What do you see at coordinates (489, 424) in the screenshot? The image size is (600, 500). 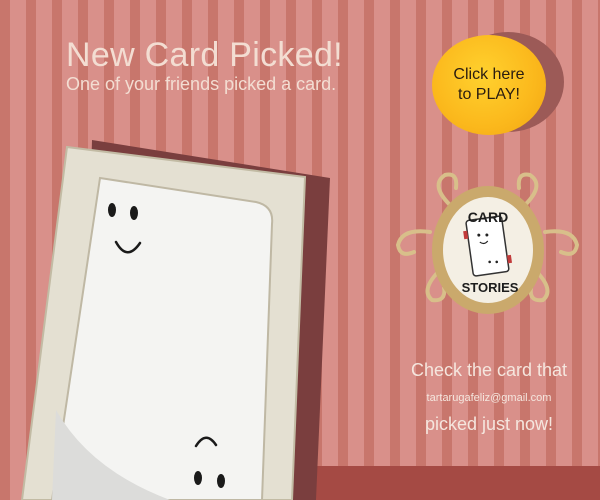 I see `info-line2: picked just now!` at bounding box center [489, 424].